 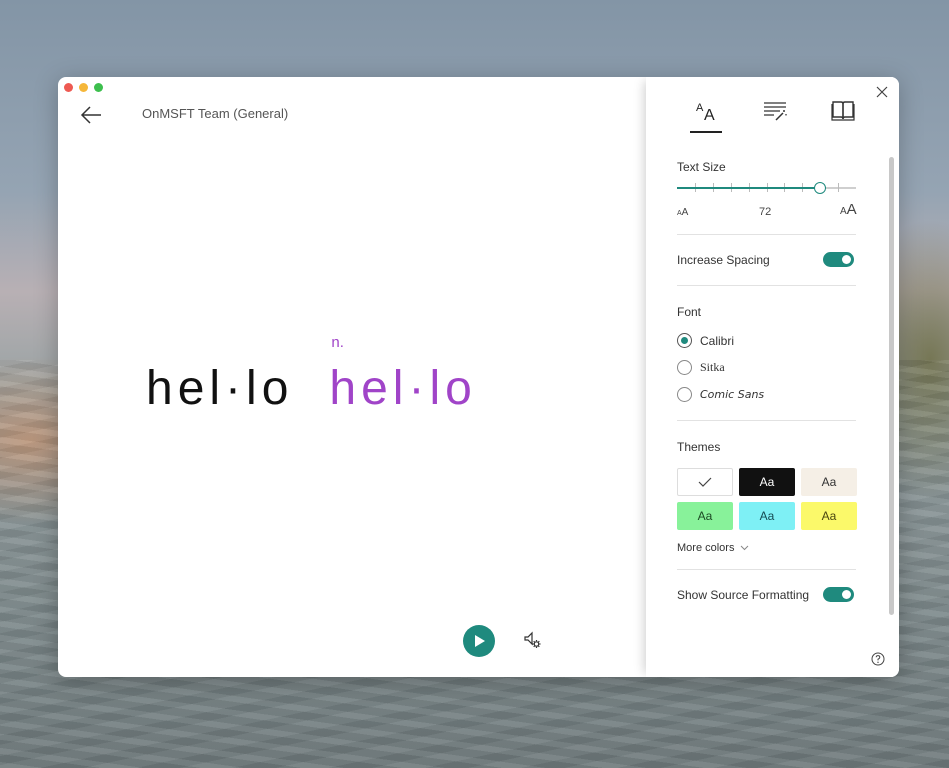 I want to click on back-button, so click(x=91, y=115).